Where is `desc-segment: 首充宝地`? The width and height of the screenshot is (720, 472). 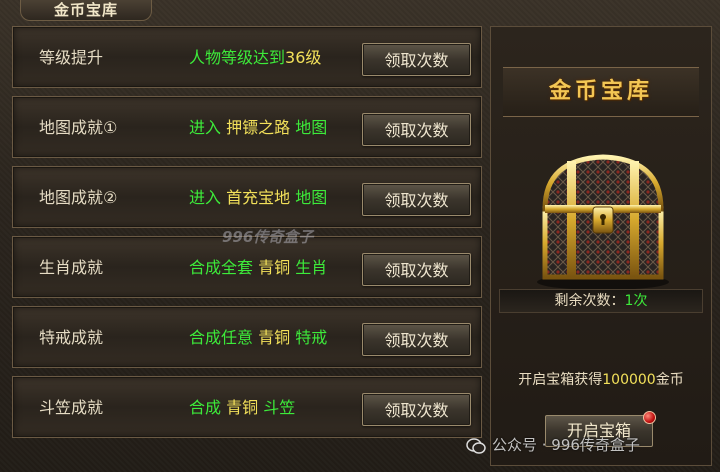 desc-segment: 首充宝地 is located at coordinates (258, 197).